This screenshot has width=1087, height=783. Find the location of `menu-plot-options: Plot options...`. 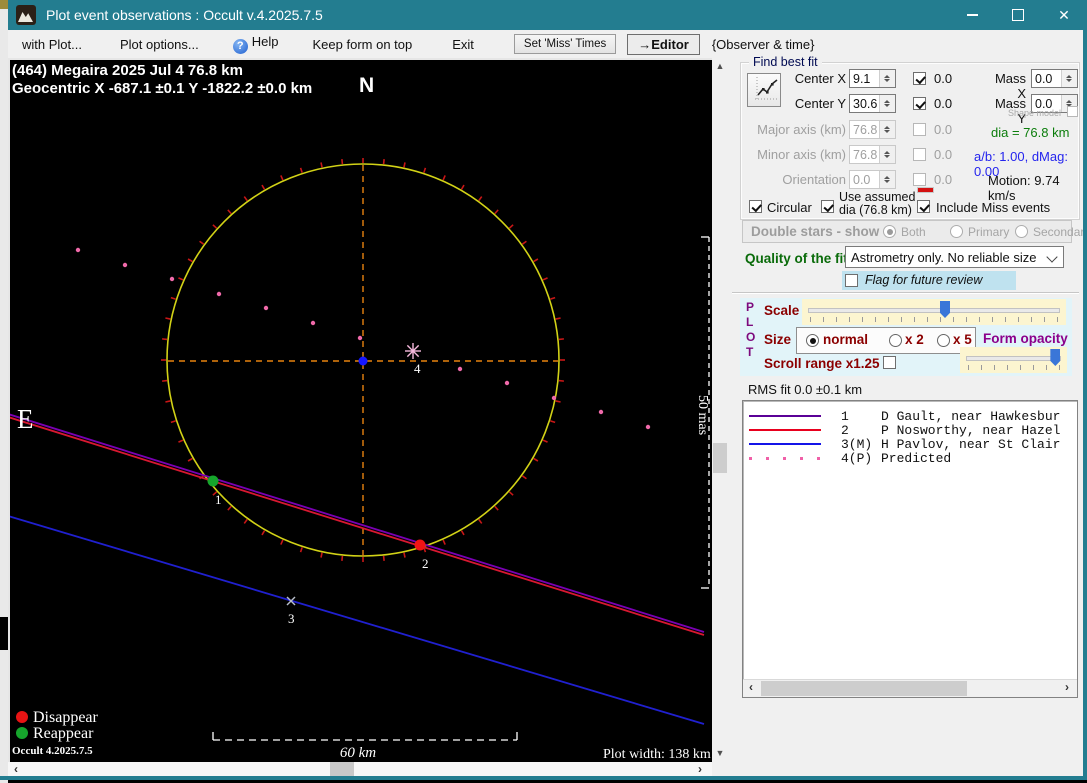

menu-plot-options: Plot options... is located at coordinates (159, 44).